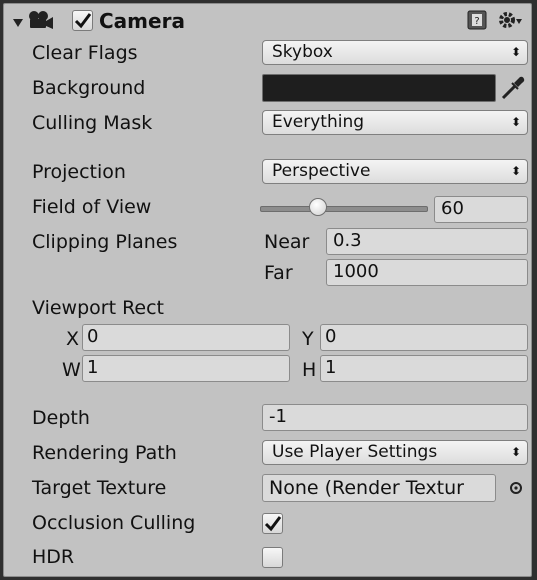 This screenshot has height=580, width=537. I want to click on component-title: Camera, so click(142, 21).